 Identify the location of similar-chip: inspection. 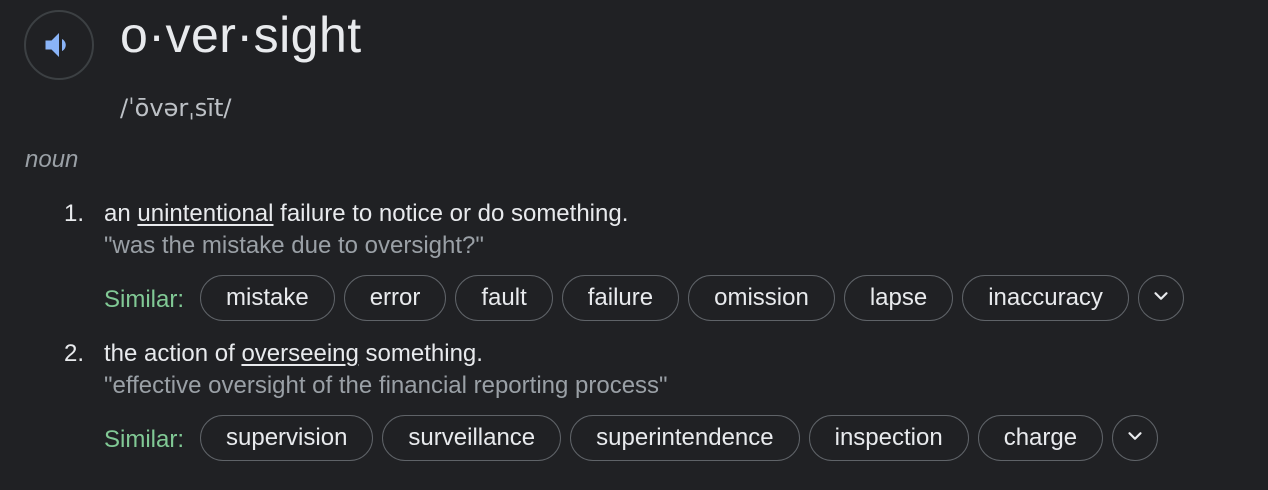
(888, 438).